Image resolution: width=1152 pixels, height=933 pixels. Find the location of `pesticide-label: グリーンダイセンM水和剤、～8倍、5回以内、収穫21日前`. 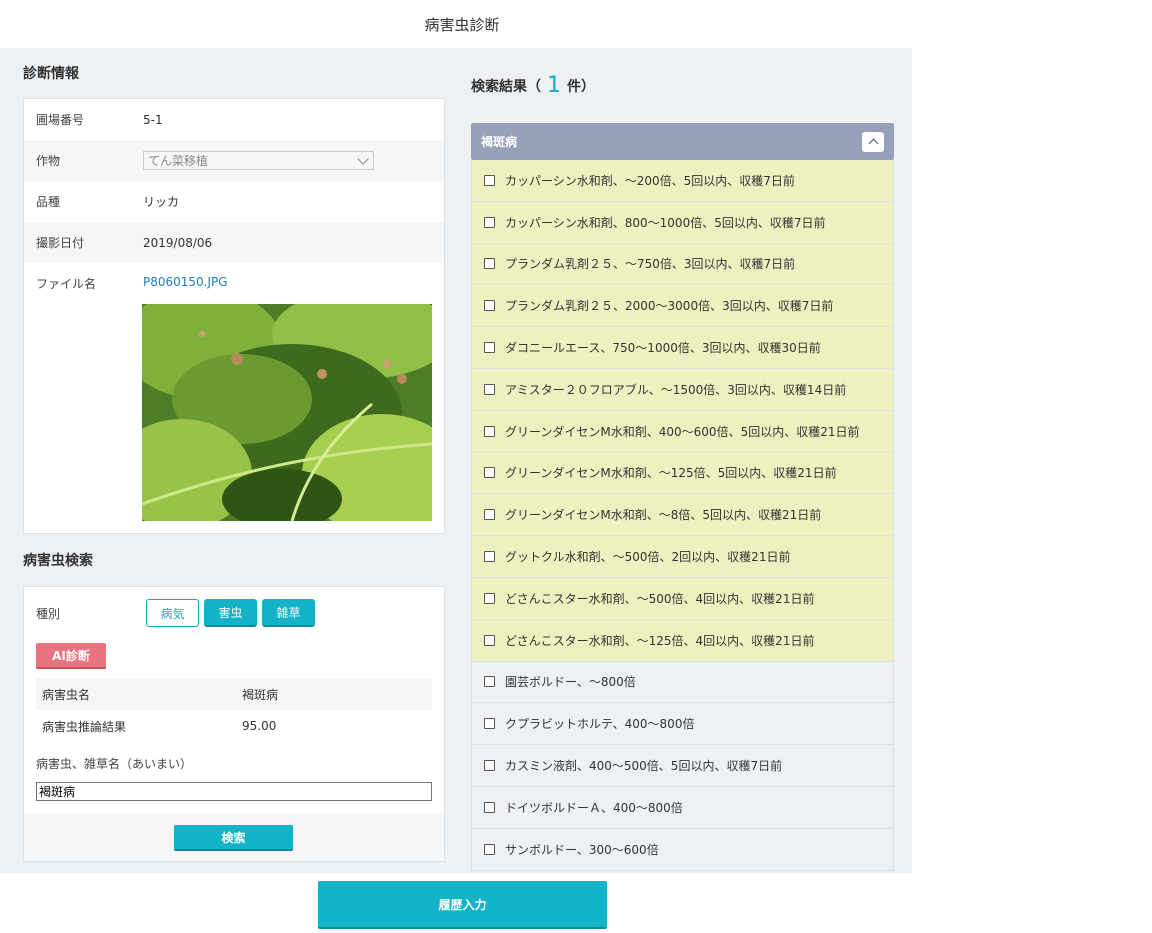

pesticide-label: グリーンダイセンM水和剤、～8倍、5回以内、収穫21日前 is located at coordinates (663, 515).